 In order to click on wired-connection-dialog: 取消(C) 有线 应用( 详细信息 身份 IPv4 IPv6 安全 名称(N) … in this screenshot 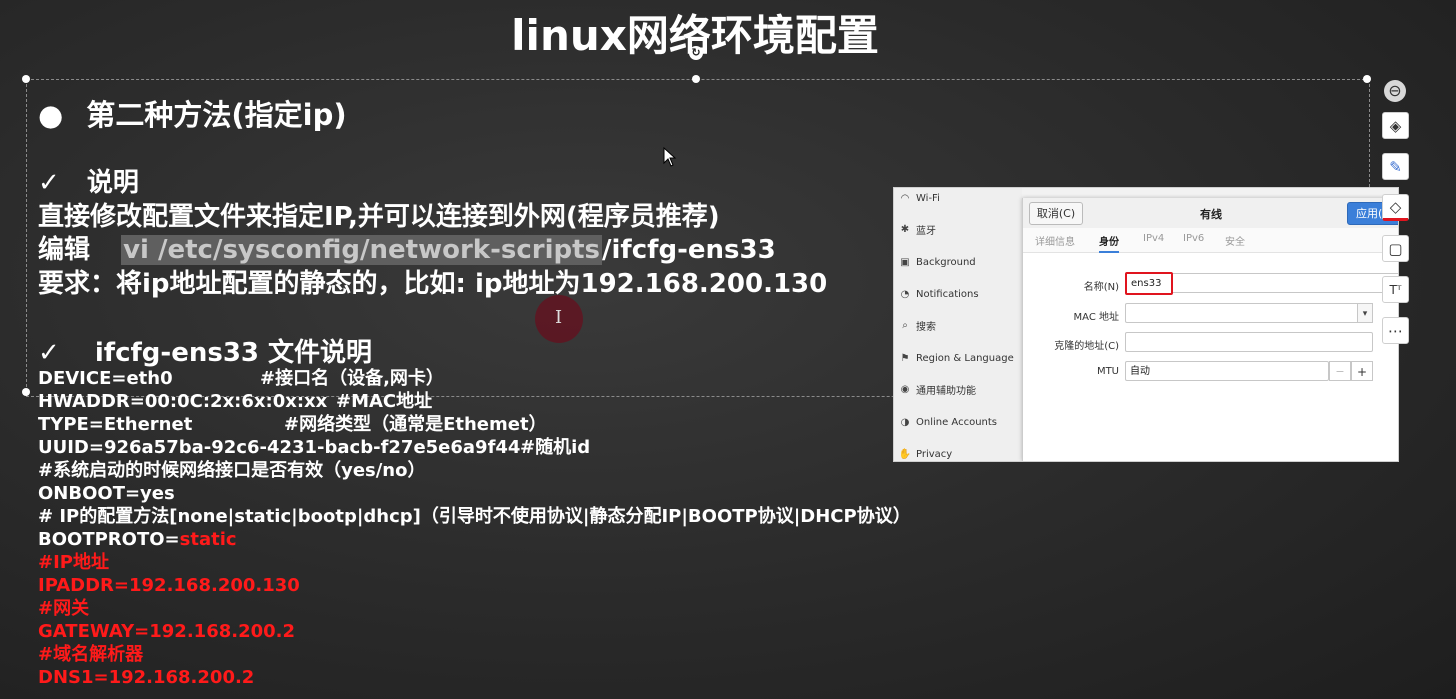, I will do `click(1210, 329)`.